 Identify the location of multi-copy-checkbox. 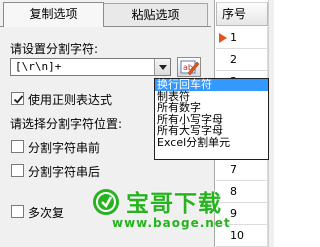
(17, 211).